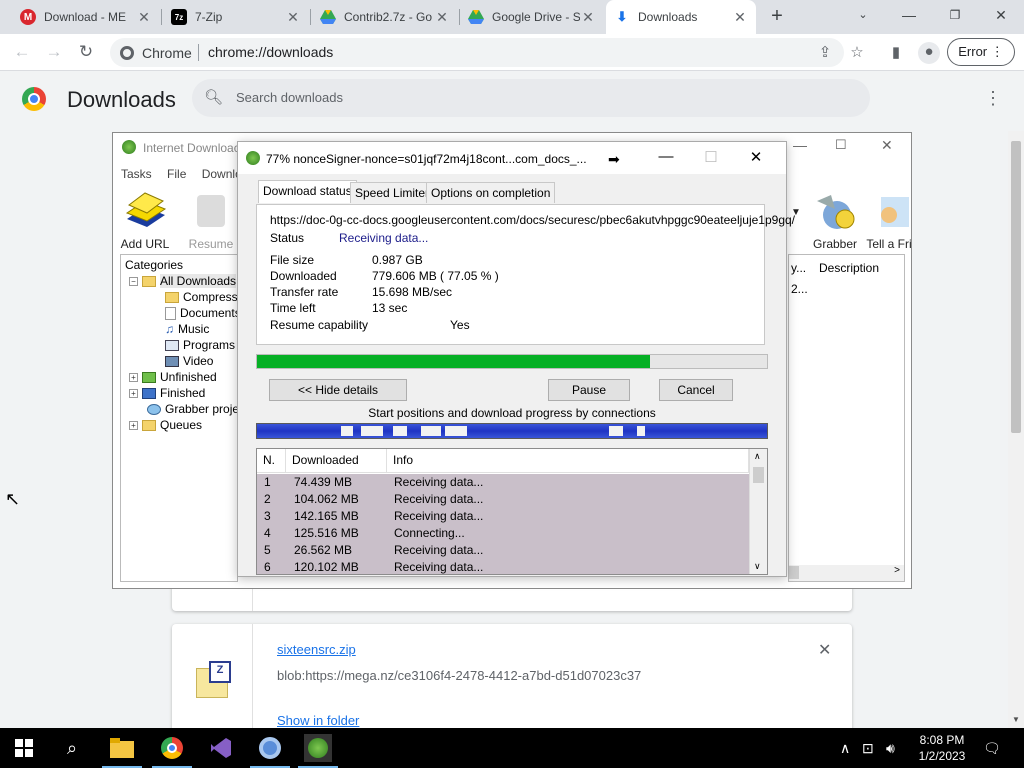 Image resolution: width=1024 pixels, height=768 pixels. What do you see at coordinates (122, 751) in the screenshot?
I see `file-explorer-icon` at bounding box center [122, 751].